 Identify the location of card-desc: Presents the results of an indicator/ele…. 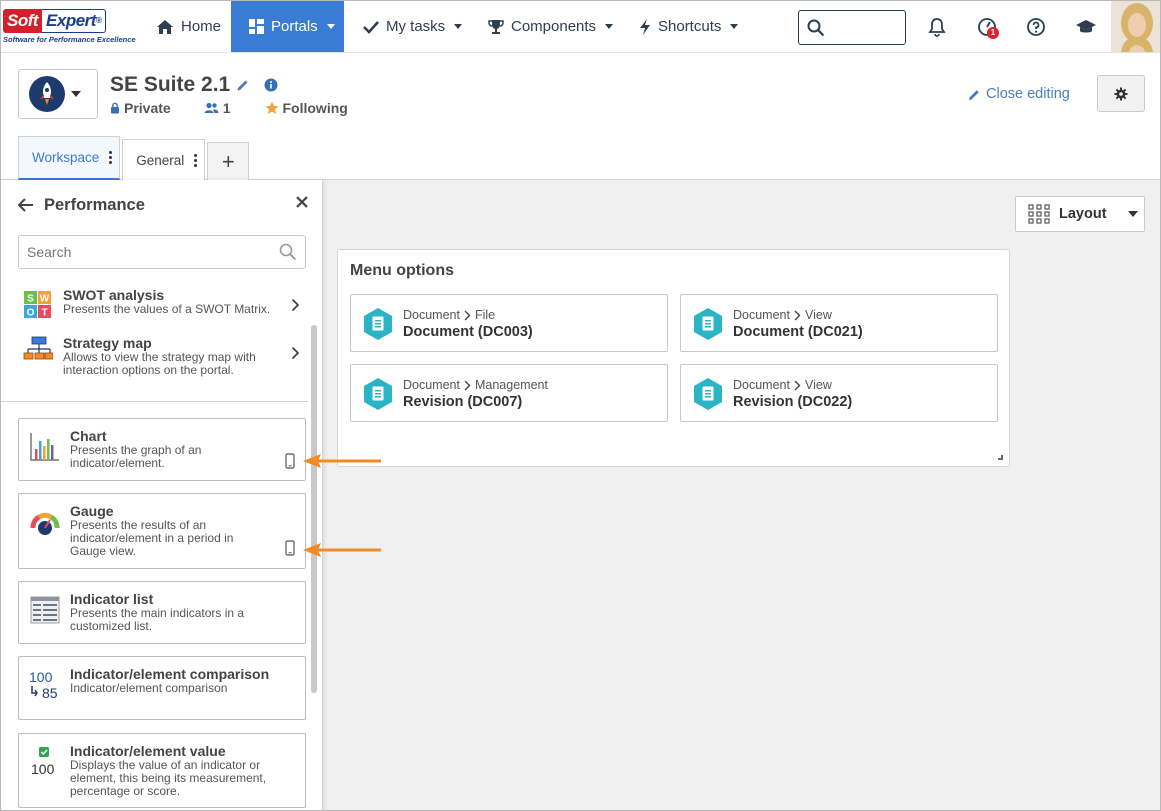
(152, 538).